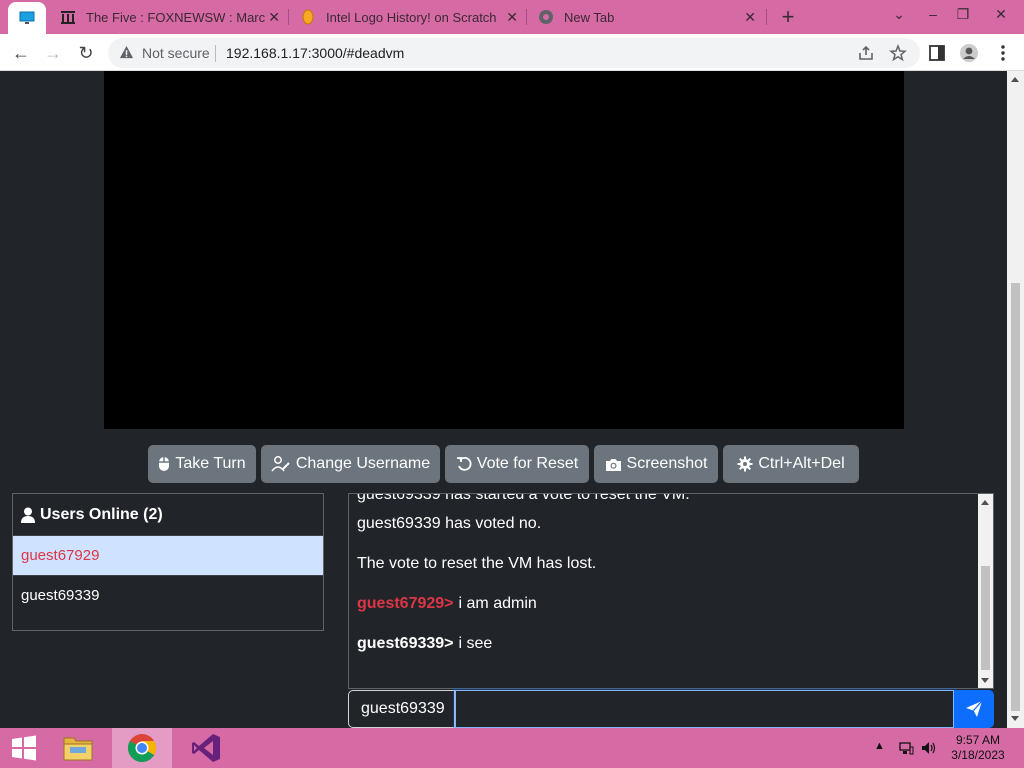 Image resolution: width=1024 pixels, height=768 pixels. Describe the element at coordinates (308, 17) in the screenshot. I see `scratch-icon` at that location.